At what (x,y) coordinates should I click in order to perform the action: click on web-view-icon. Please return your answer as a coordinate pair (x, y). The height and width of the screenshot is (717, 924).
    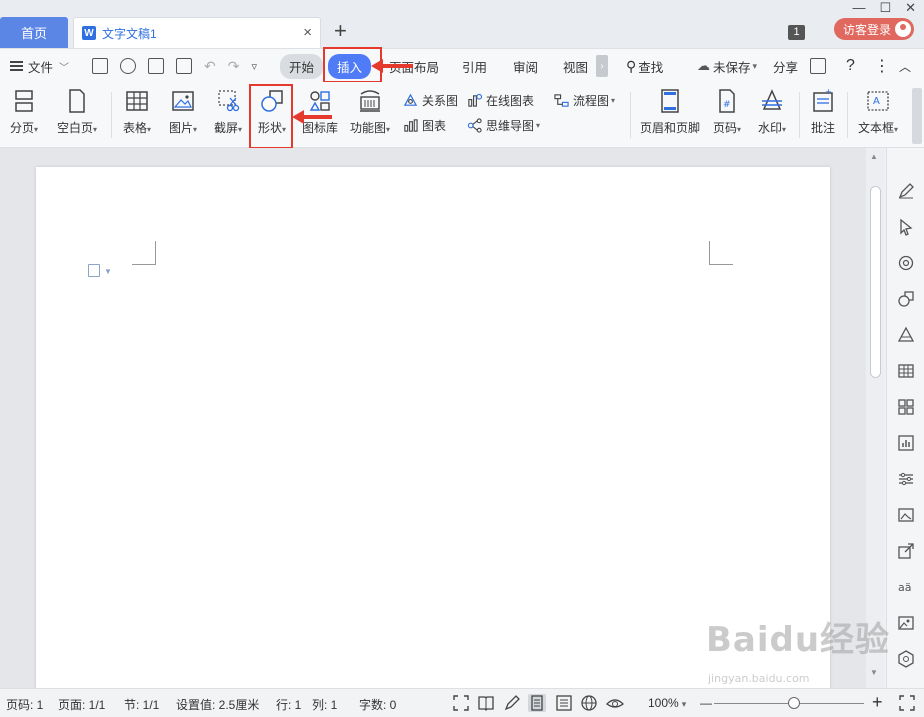
    Looking at the image, I should click on (589, 703).